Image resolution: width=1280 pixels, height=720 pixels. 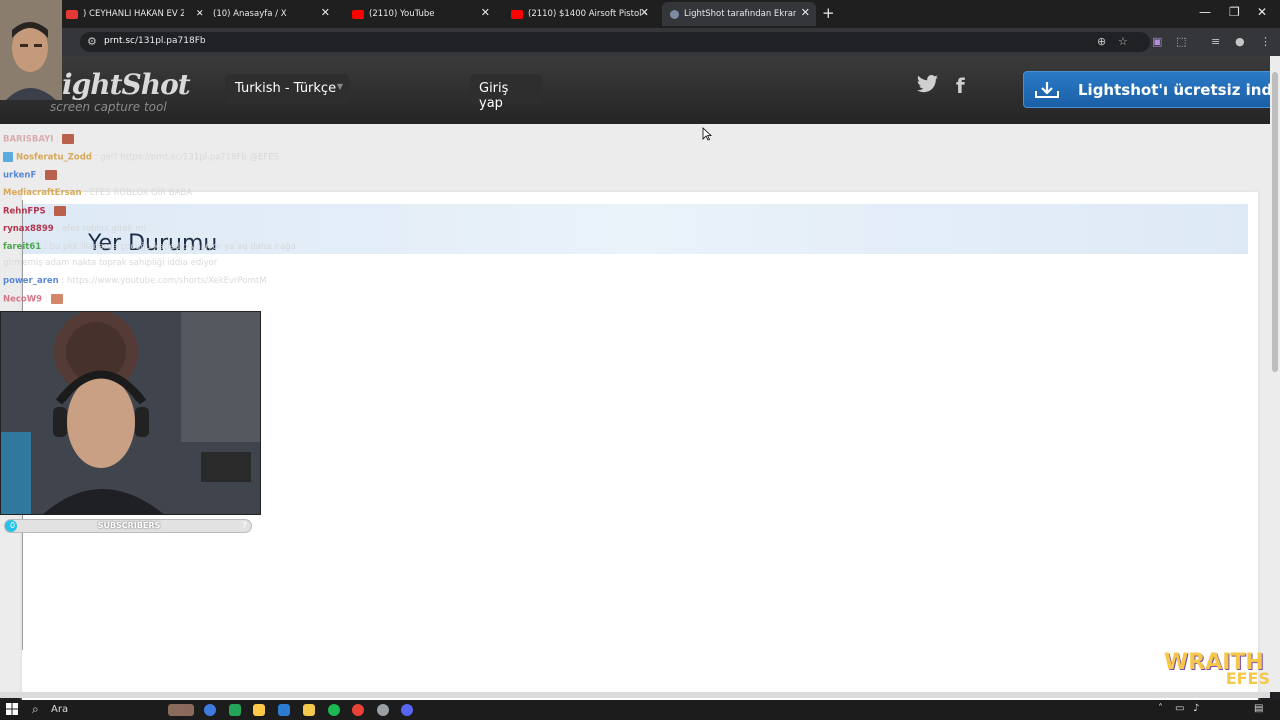 What do you see at coordinates (250, 14) in the screenshot?
I see `tab-title: (10) Anasayfa / X` at bounding box center [250, 14].